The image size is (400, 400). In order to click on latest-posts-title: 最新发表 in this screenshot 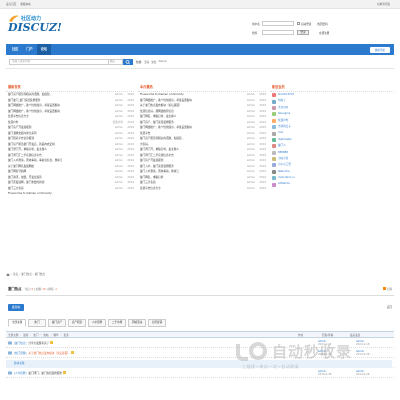, I will do `click(70, 88)`.